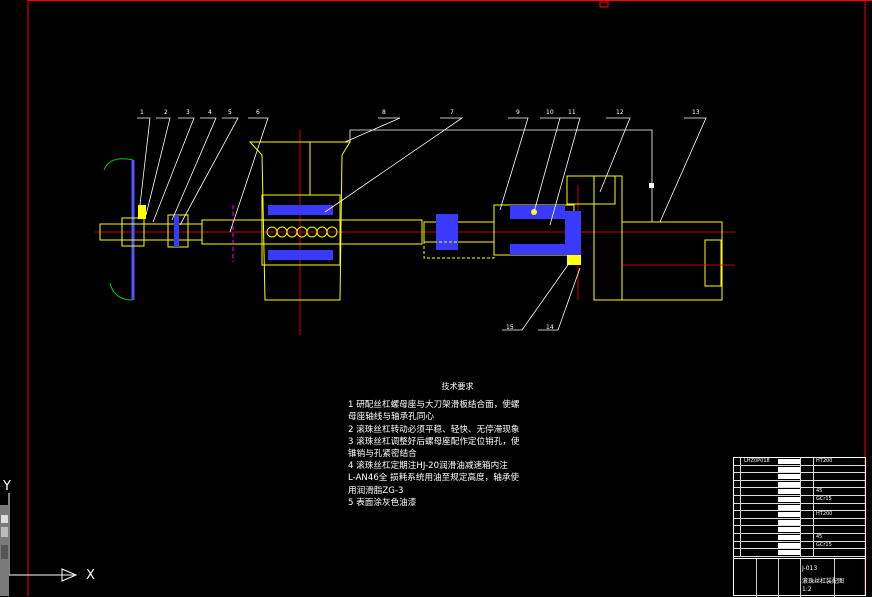  I want to click on part-label-13: 13, so click(696, 112).